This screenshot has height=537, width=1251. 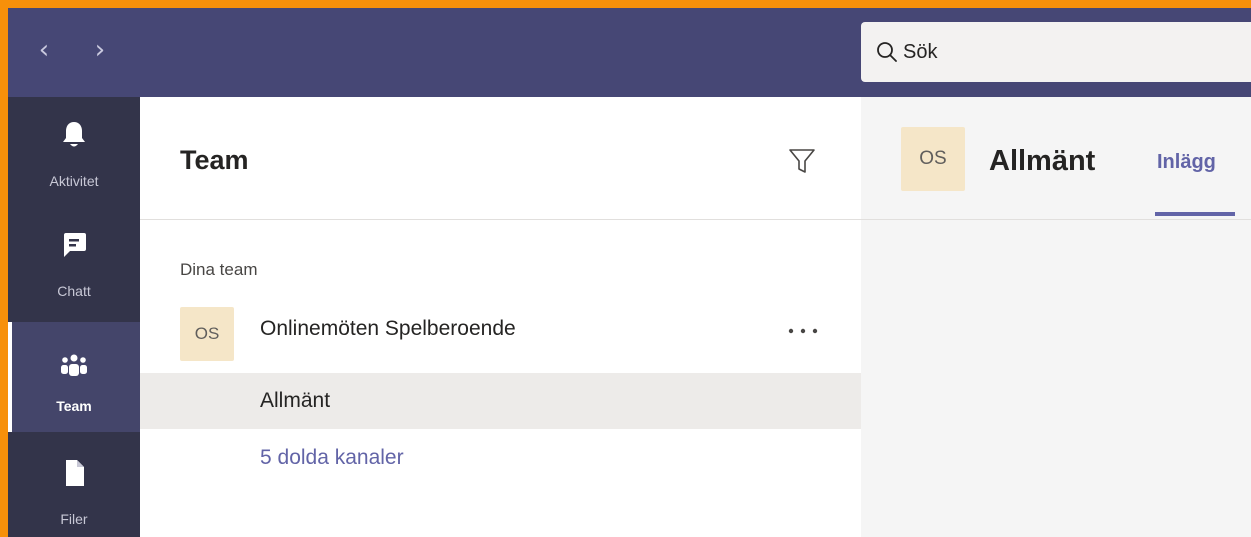 What do you see at coordinates (295, 400) in the screenshot?
I see `channel-name: Allmänt` at bounding box center [295, 400].